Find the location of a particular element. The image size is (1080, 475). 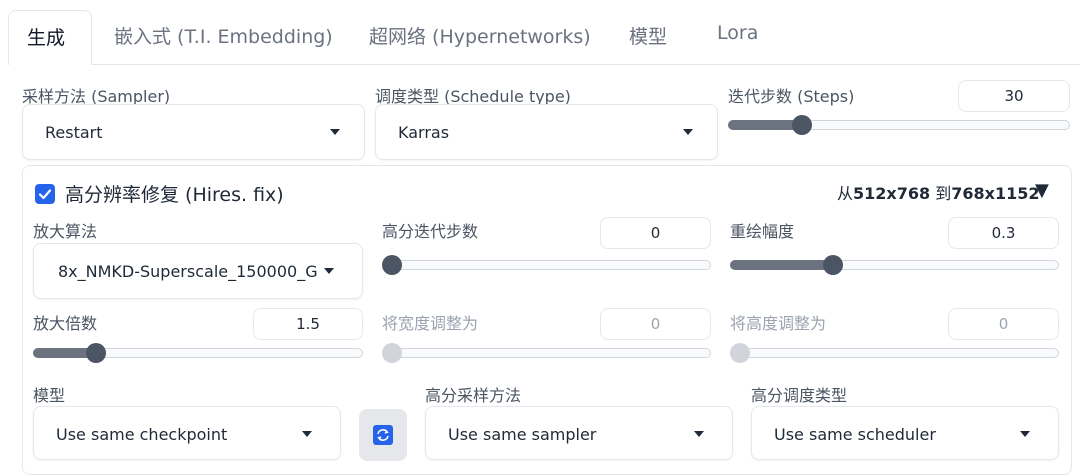

hires-sampler-label: 高分采样方法 is located at coordinates (473, 395).